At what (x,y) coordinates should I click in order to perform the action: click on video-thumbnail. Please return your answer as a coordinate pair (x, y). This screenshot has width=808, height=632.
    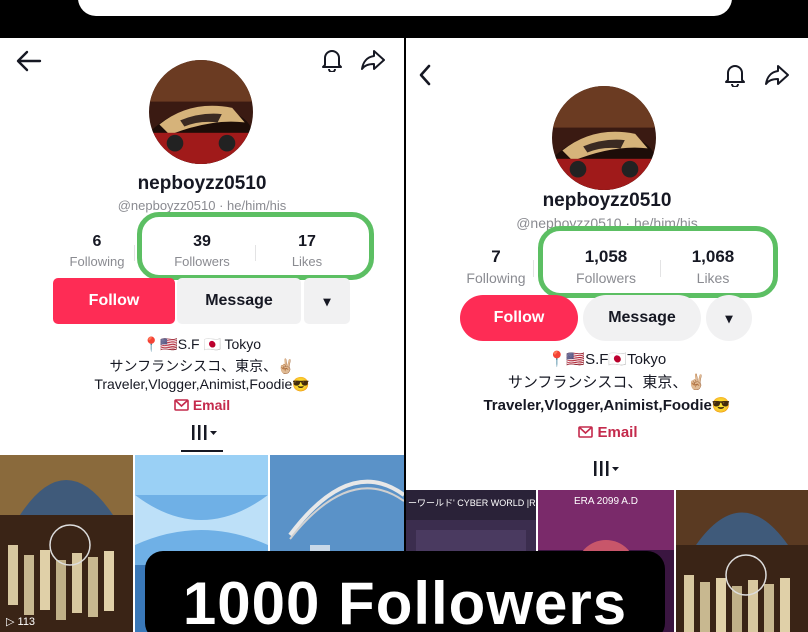
    Looking at the image, I should click on (742, 561).